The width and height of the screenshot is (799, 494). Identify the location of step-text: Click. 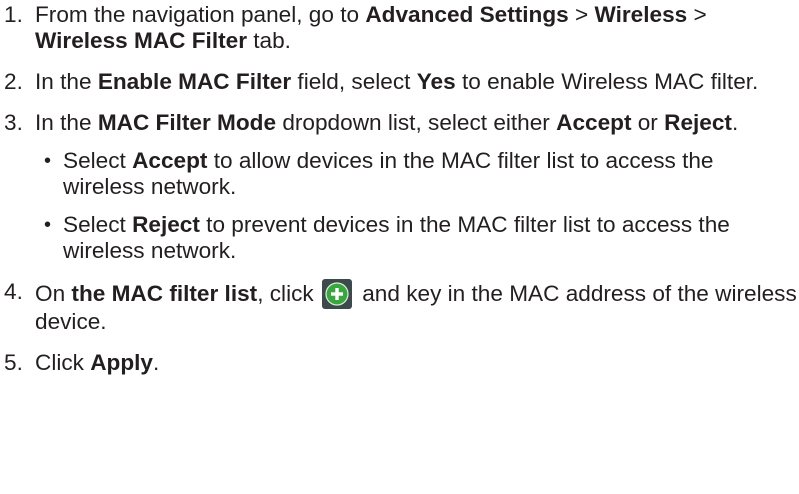
(63, 362).